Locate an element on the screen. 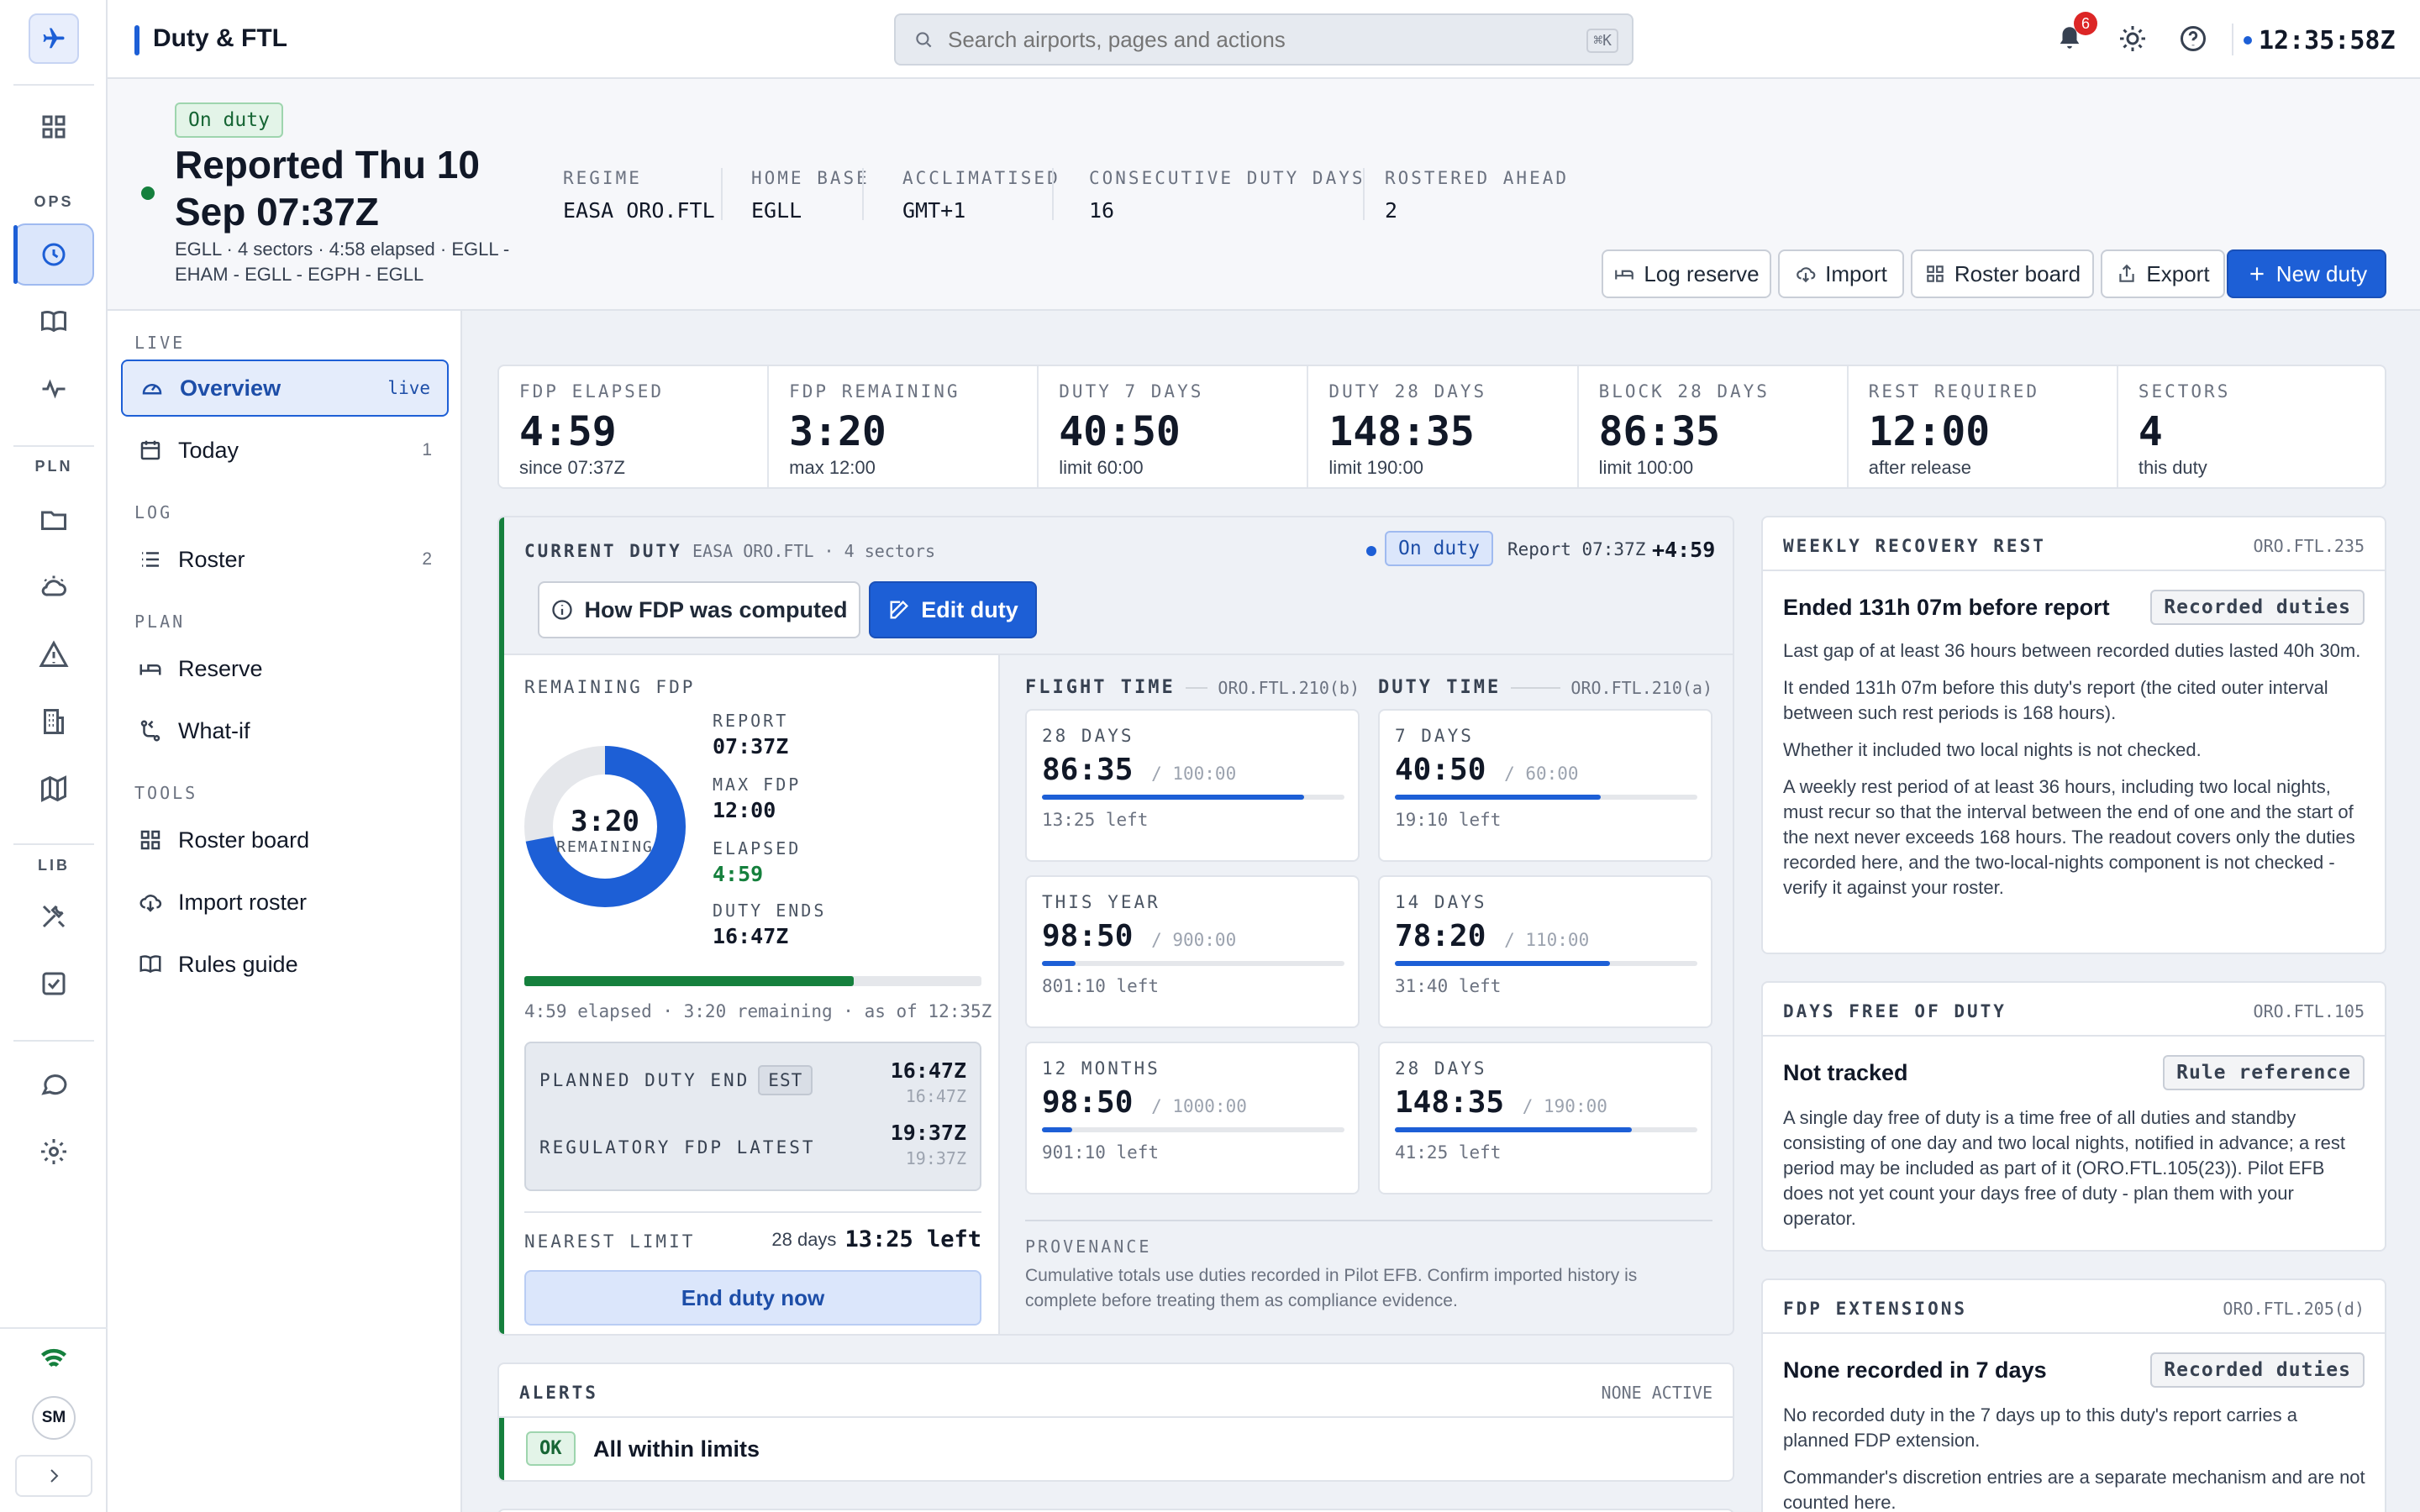 This screenshot has width=2420, height=1512. remaining-fdp-title: REMAINING FDP is located at coordinates (610, 687).